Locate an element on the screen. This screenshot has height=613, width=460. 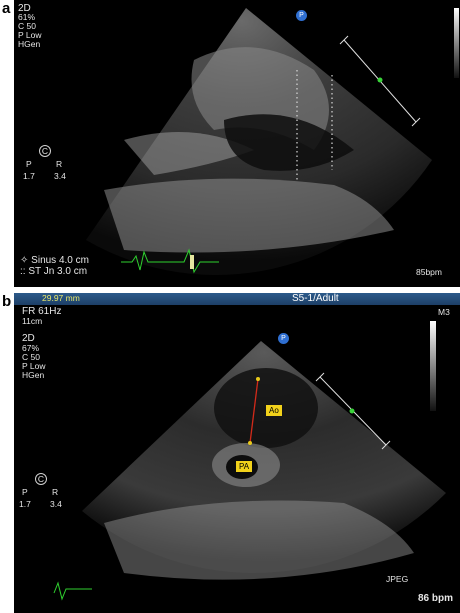
depth-label: 11cm is located at coordinates (32, 321).